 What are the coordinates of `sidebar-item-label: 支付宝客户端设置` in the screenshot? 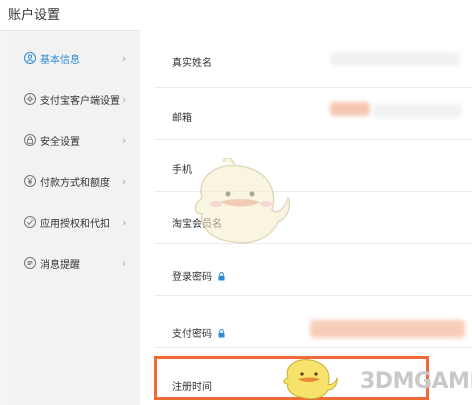 It's located at (80, 101).